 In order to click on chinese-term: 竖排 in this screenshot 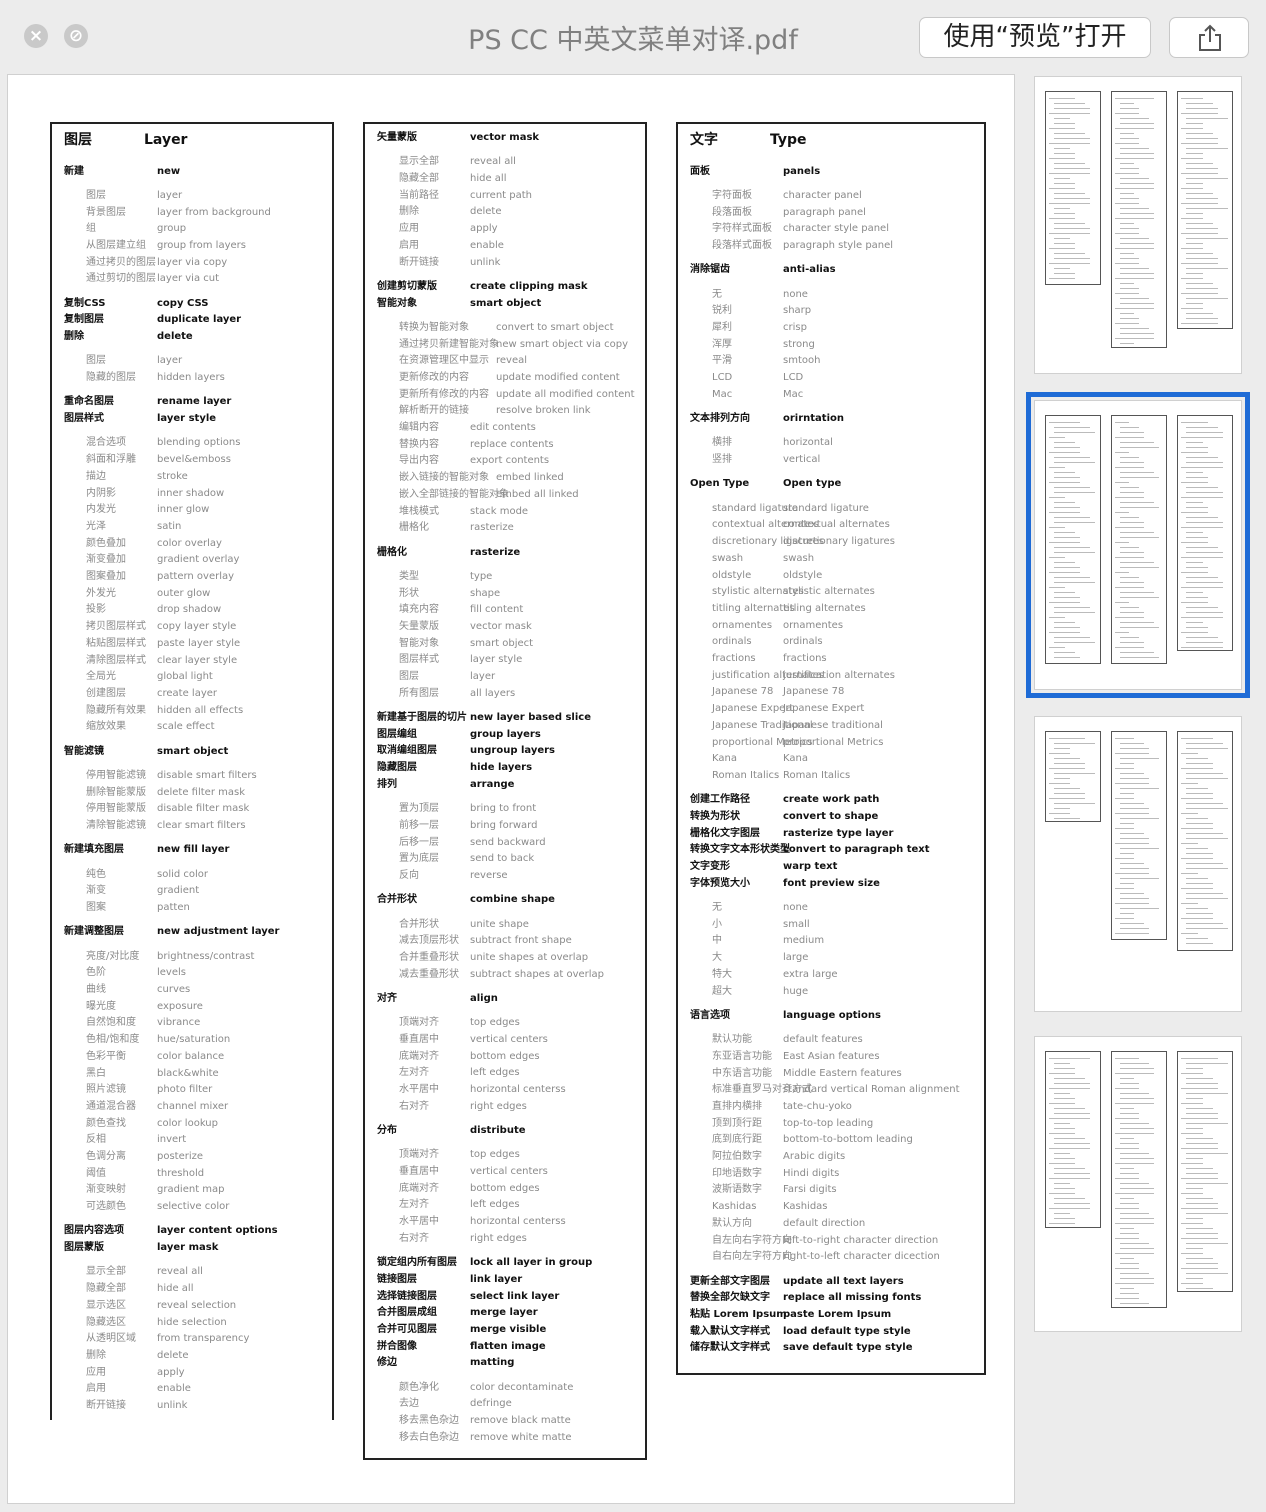, I will do `click(722, 460)`.